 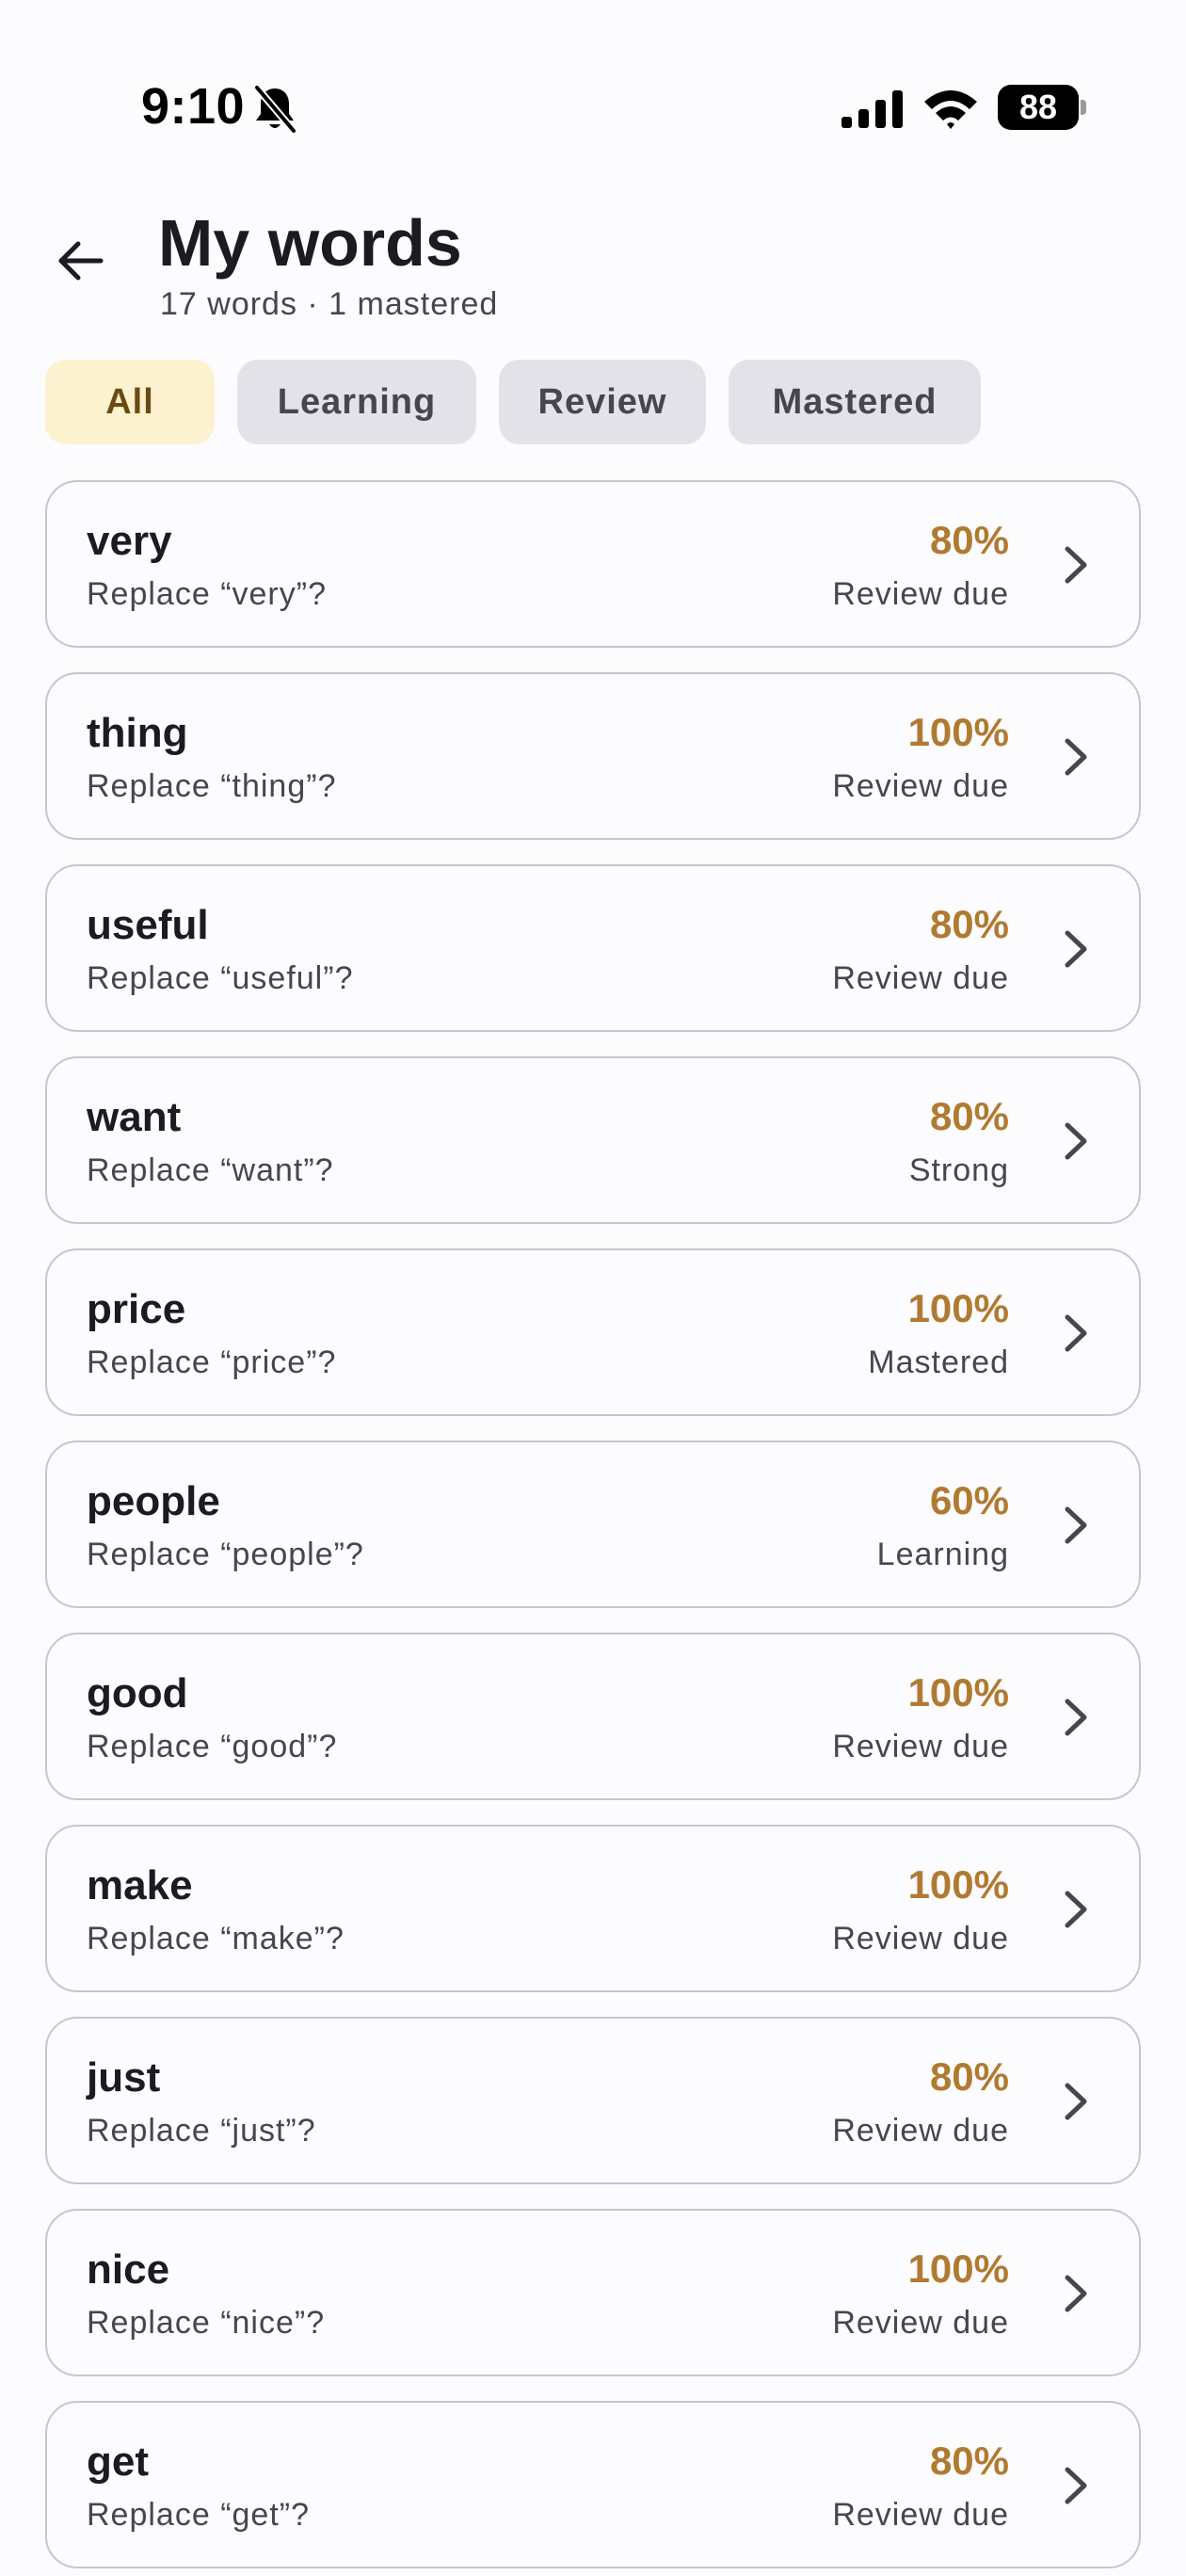 What do you see at coordinates (137, 1693) in the screenshot?
I see `word-term: good` at bounding box center [137, 1693].